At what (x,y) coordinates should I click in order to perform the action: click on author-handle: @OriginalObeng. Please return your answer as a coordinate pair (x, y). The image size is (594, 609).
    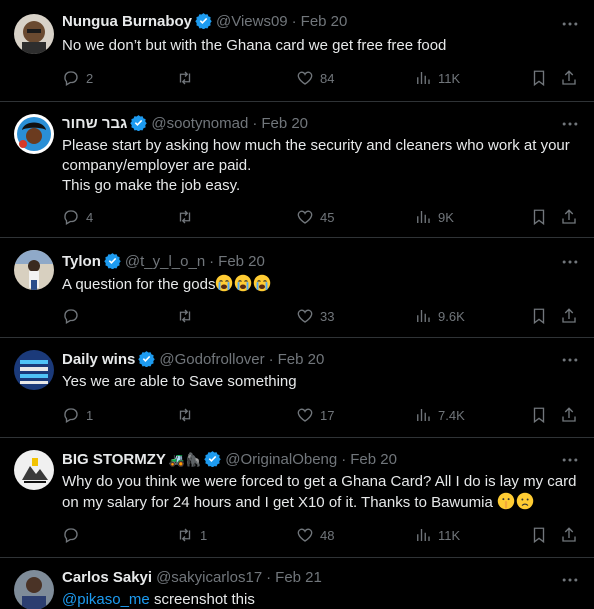
    Looking at the image, I should click on (281, 459).